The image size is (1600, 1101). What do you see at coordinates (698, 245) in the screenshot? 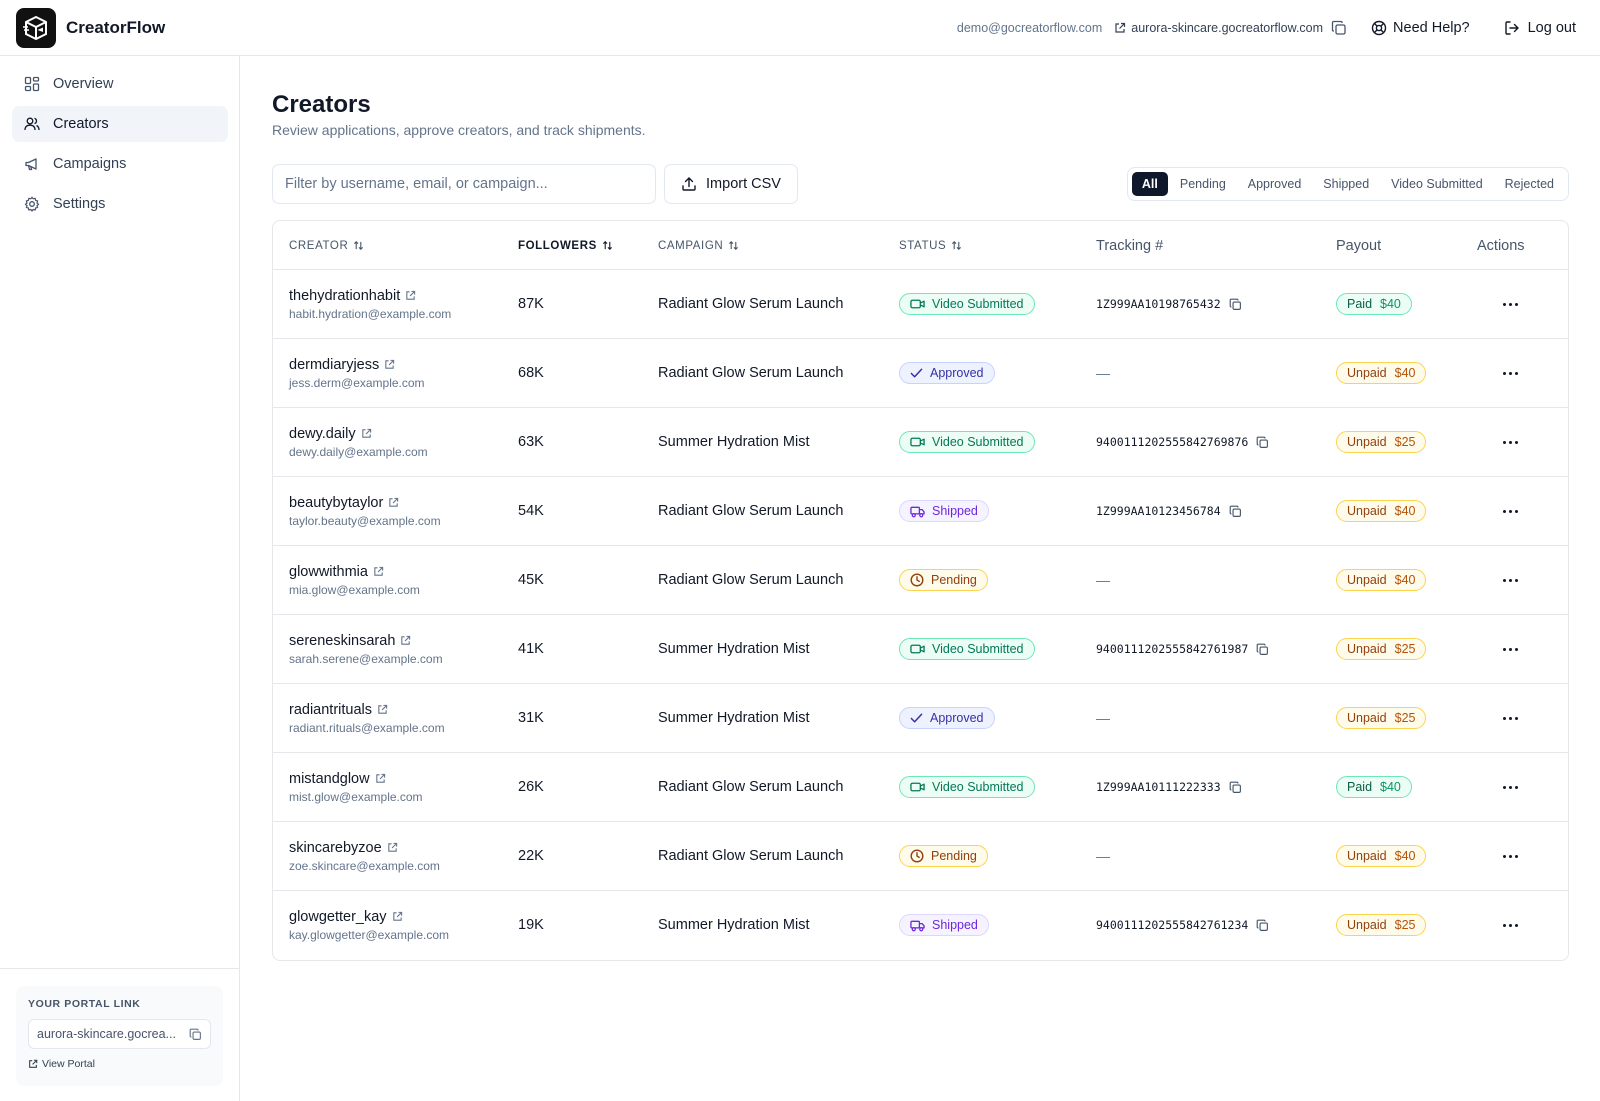
I see `column-campaign: CAMPAIGN` at bounding box center [698, 245].